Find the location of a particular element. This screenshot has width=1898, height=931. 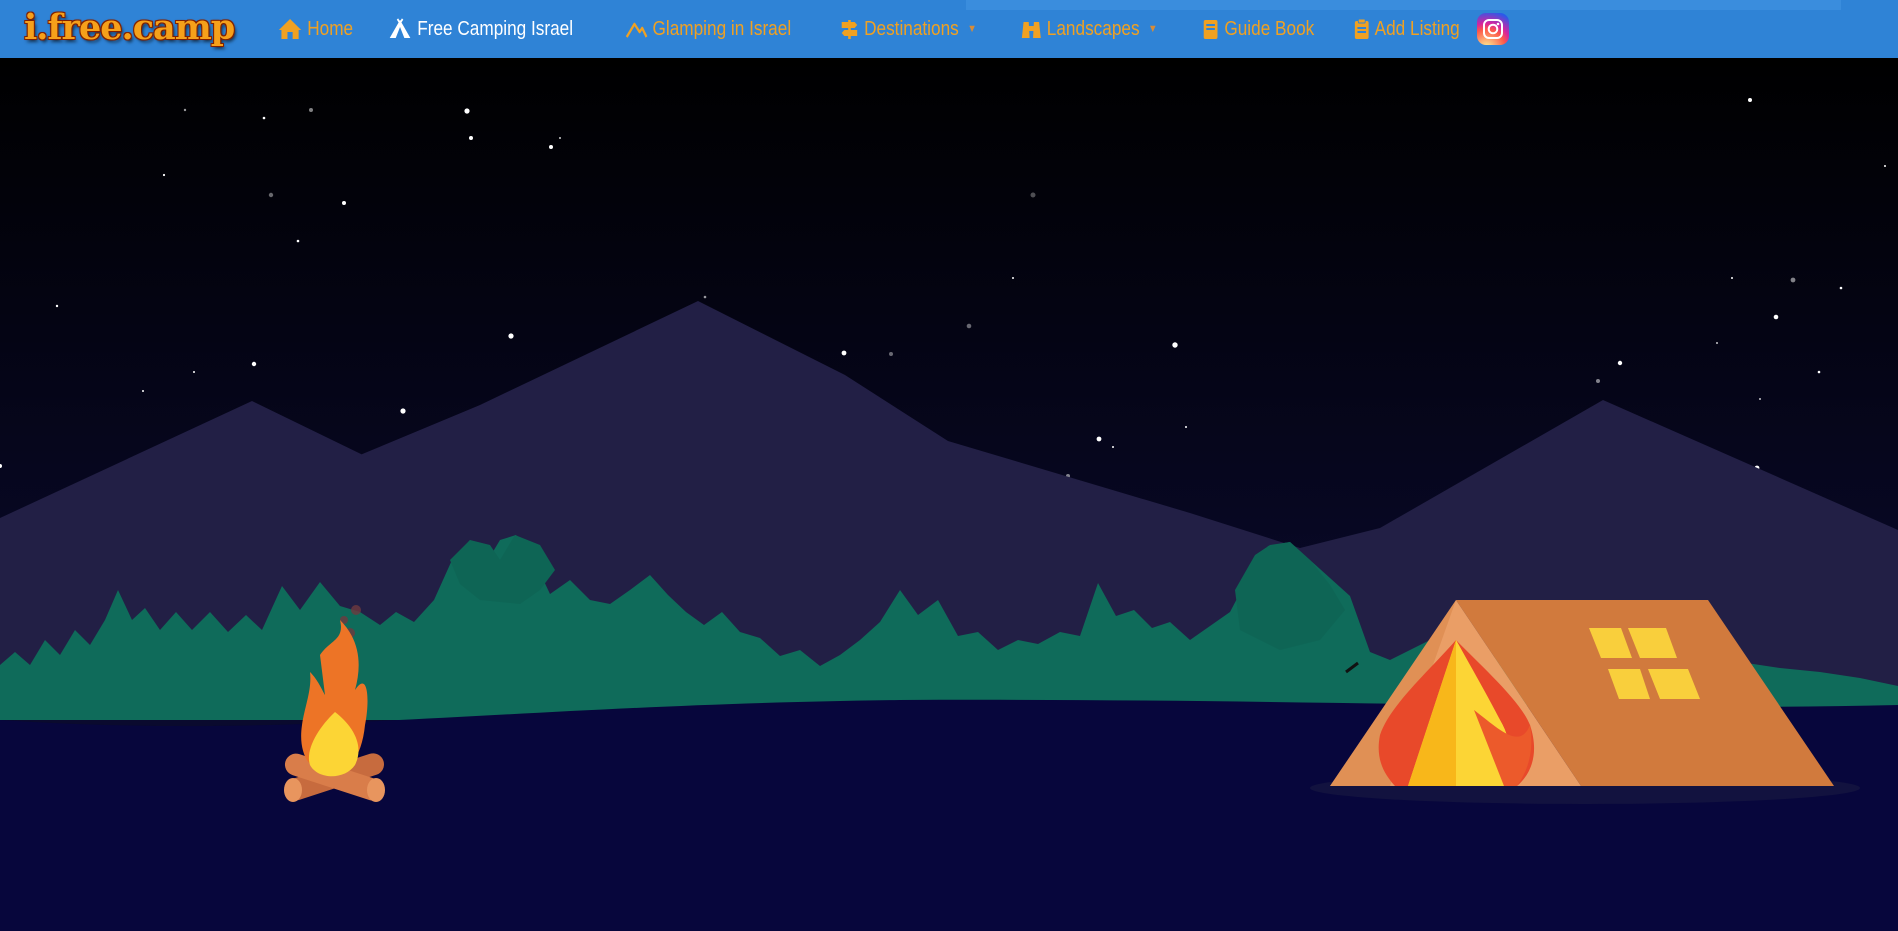

tent-icon is located at coordinates (400, 29).